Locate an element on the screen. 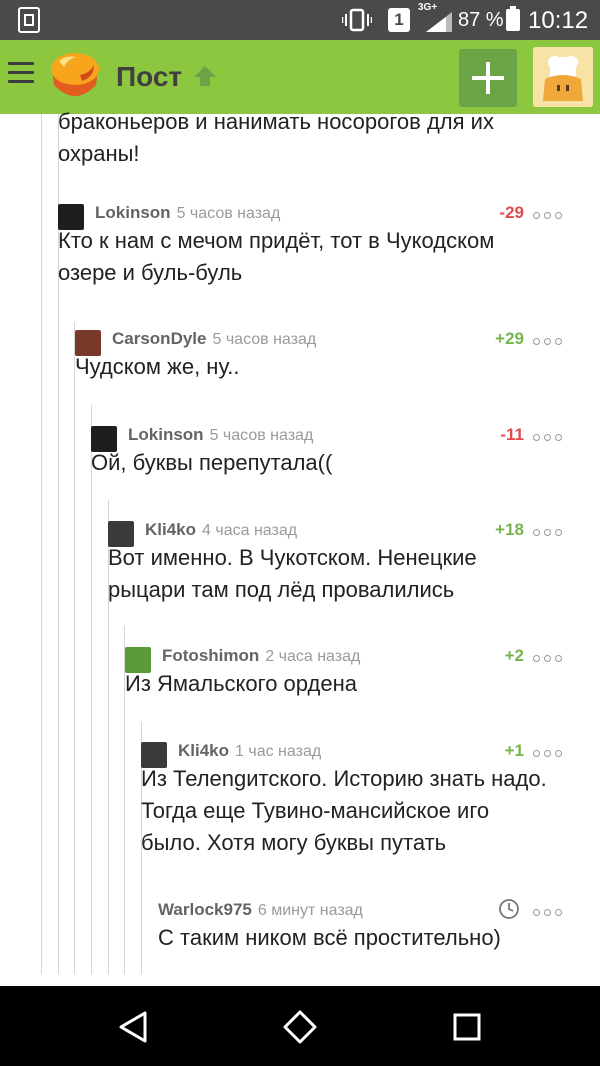  menu-icon is located at coordinates (21, 73).